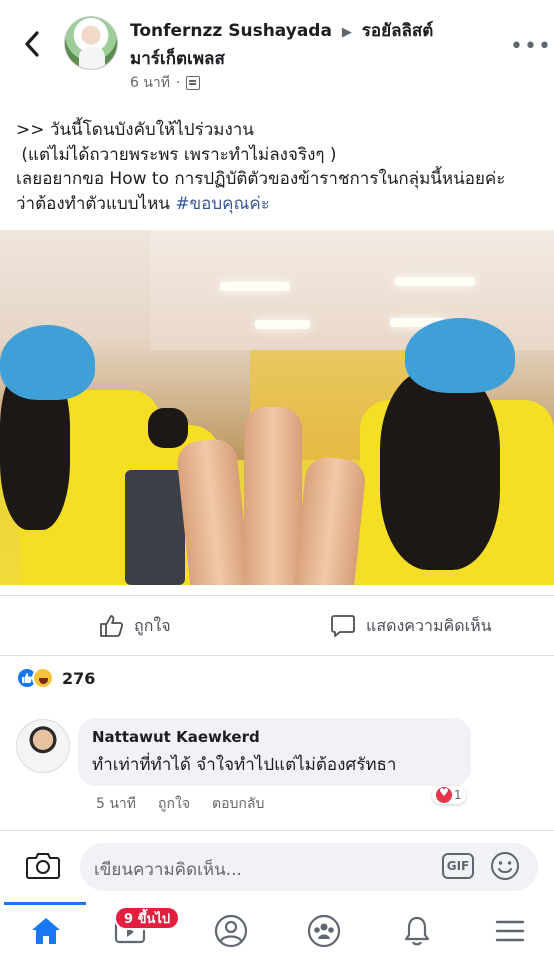 The height and width of the screenshot is (960, 554). I want to click on comment-meta: 5 นาที ถูกใจ ตอบกลับ, so click(180, 804).